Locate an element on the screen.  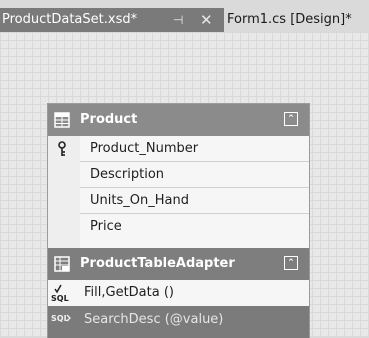
column-name: Price is located at coordinates (106, 226).